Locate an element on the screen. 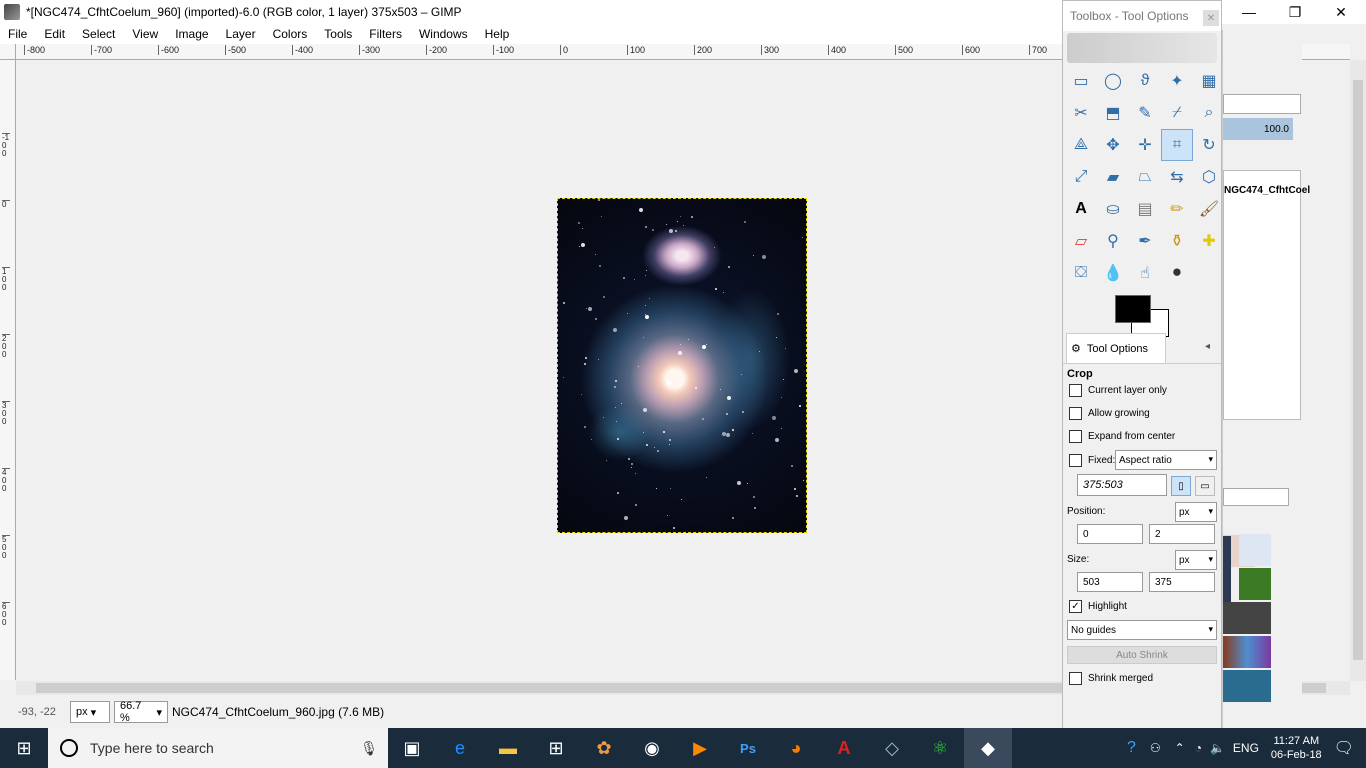 Image resolution: width=1366 pixels, height=768 pixels. brush-select is located at coordinates (1256, 497).